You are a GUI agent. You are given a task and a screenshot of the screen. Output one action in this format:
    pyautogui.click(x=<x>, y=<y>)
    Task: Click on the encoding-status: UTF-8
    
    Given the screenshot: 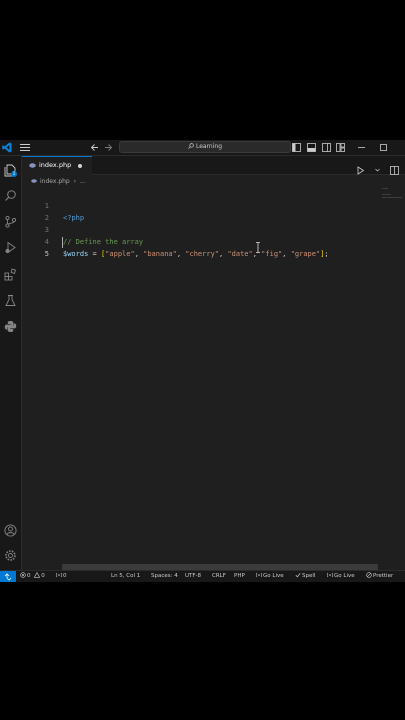 What is the action you would take?
    pyautogui.click(x=193, y=576)
    